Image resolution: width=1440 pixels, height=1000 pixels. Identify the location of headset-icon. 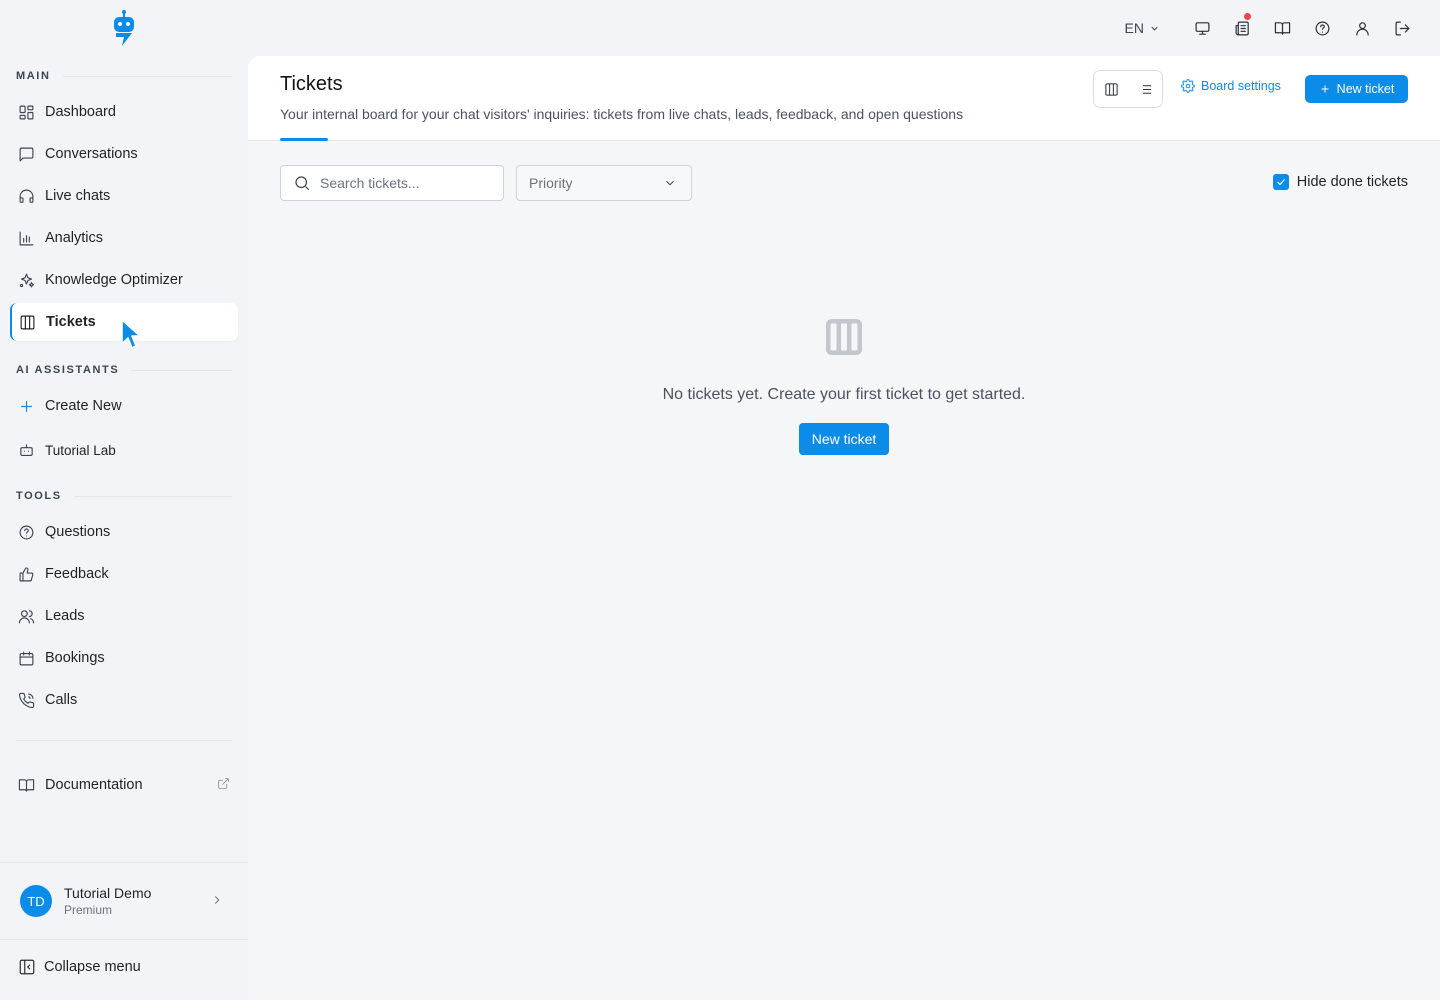
(26, 196).